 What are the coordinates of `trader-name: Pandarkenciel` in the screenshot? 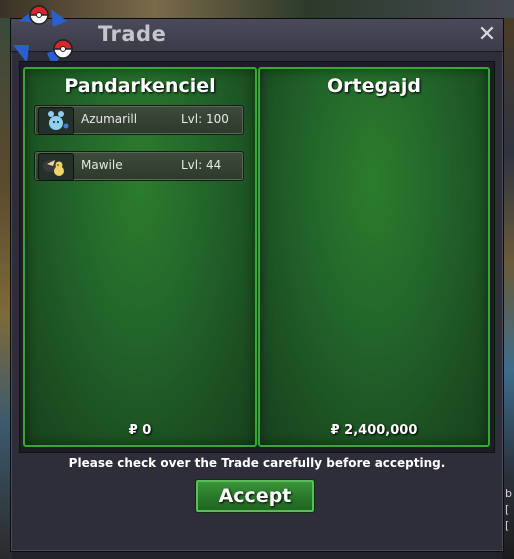 It's located at (140, 86).